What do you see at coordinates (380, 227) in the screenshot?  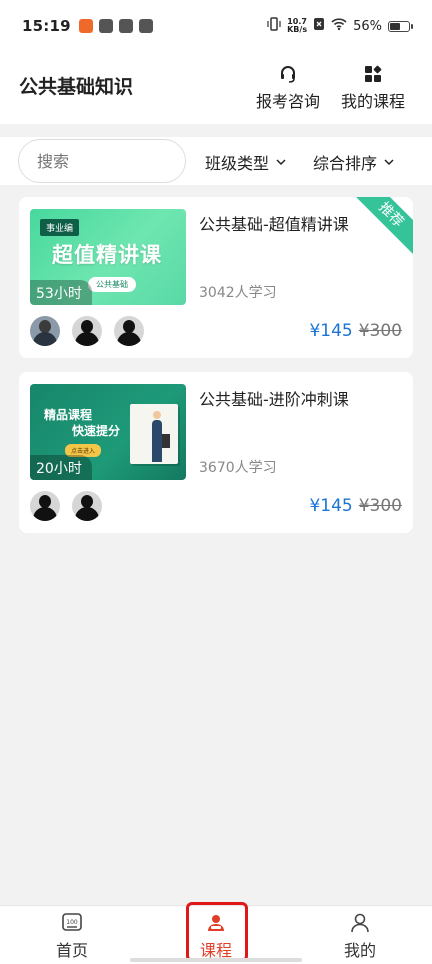 I see `recommend-ribbon: 推荐` at bounding box center [380, 227].